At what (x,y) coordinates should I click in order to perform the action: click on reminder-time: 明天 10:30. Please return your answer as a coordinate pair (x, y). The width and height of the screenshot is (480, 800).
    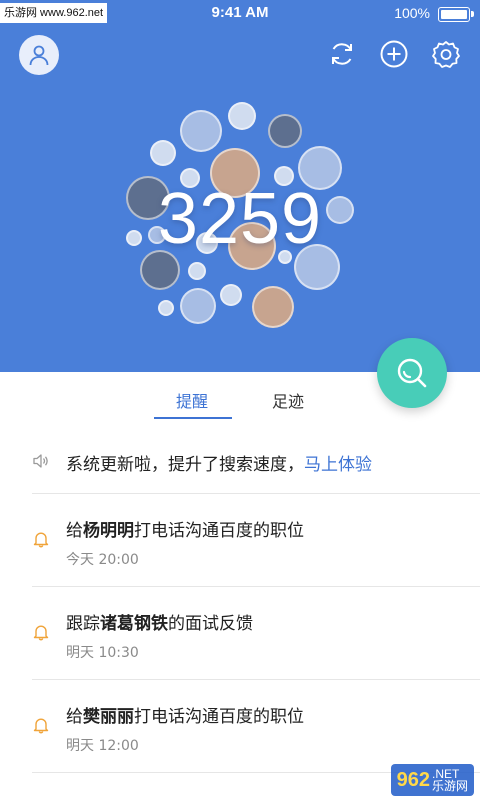
    Looking at the image, I should click on (102, 653).